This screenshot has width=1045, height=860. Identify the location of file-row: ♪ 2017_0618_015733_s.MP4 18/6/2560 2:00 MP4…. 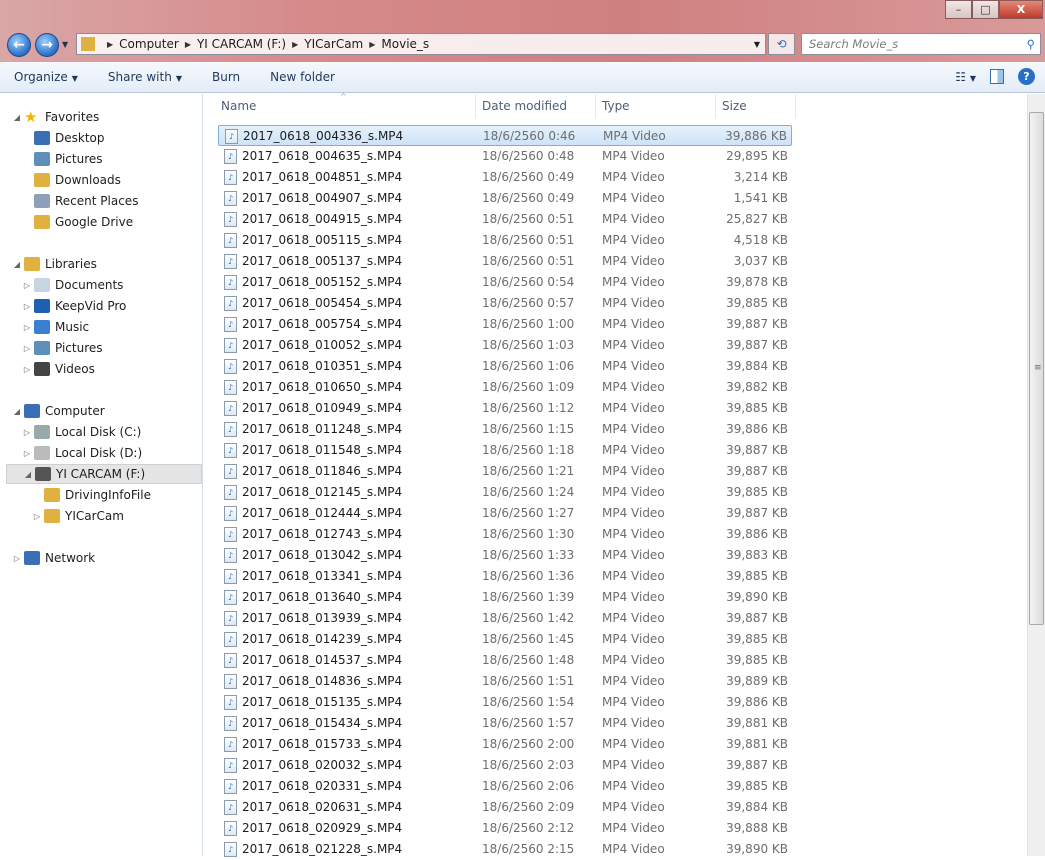
(505, 744).